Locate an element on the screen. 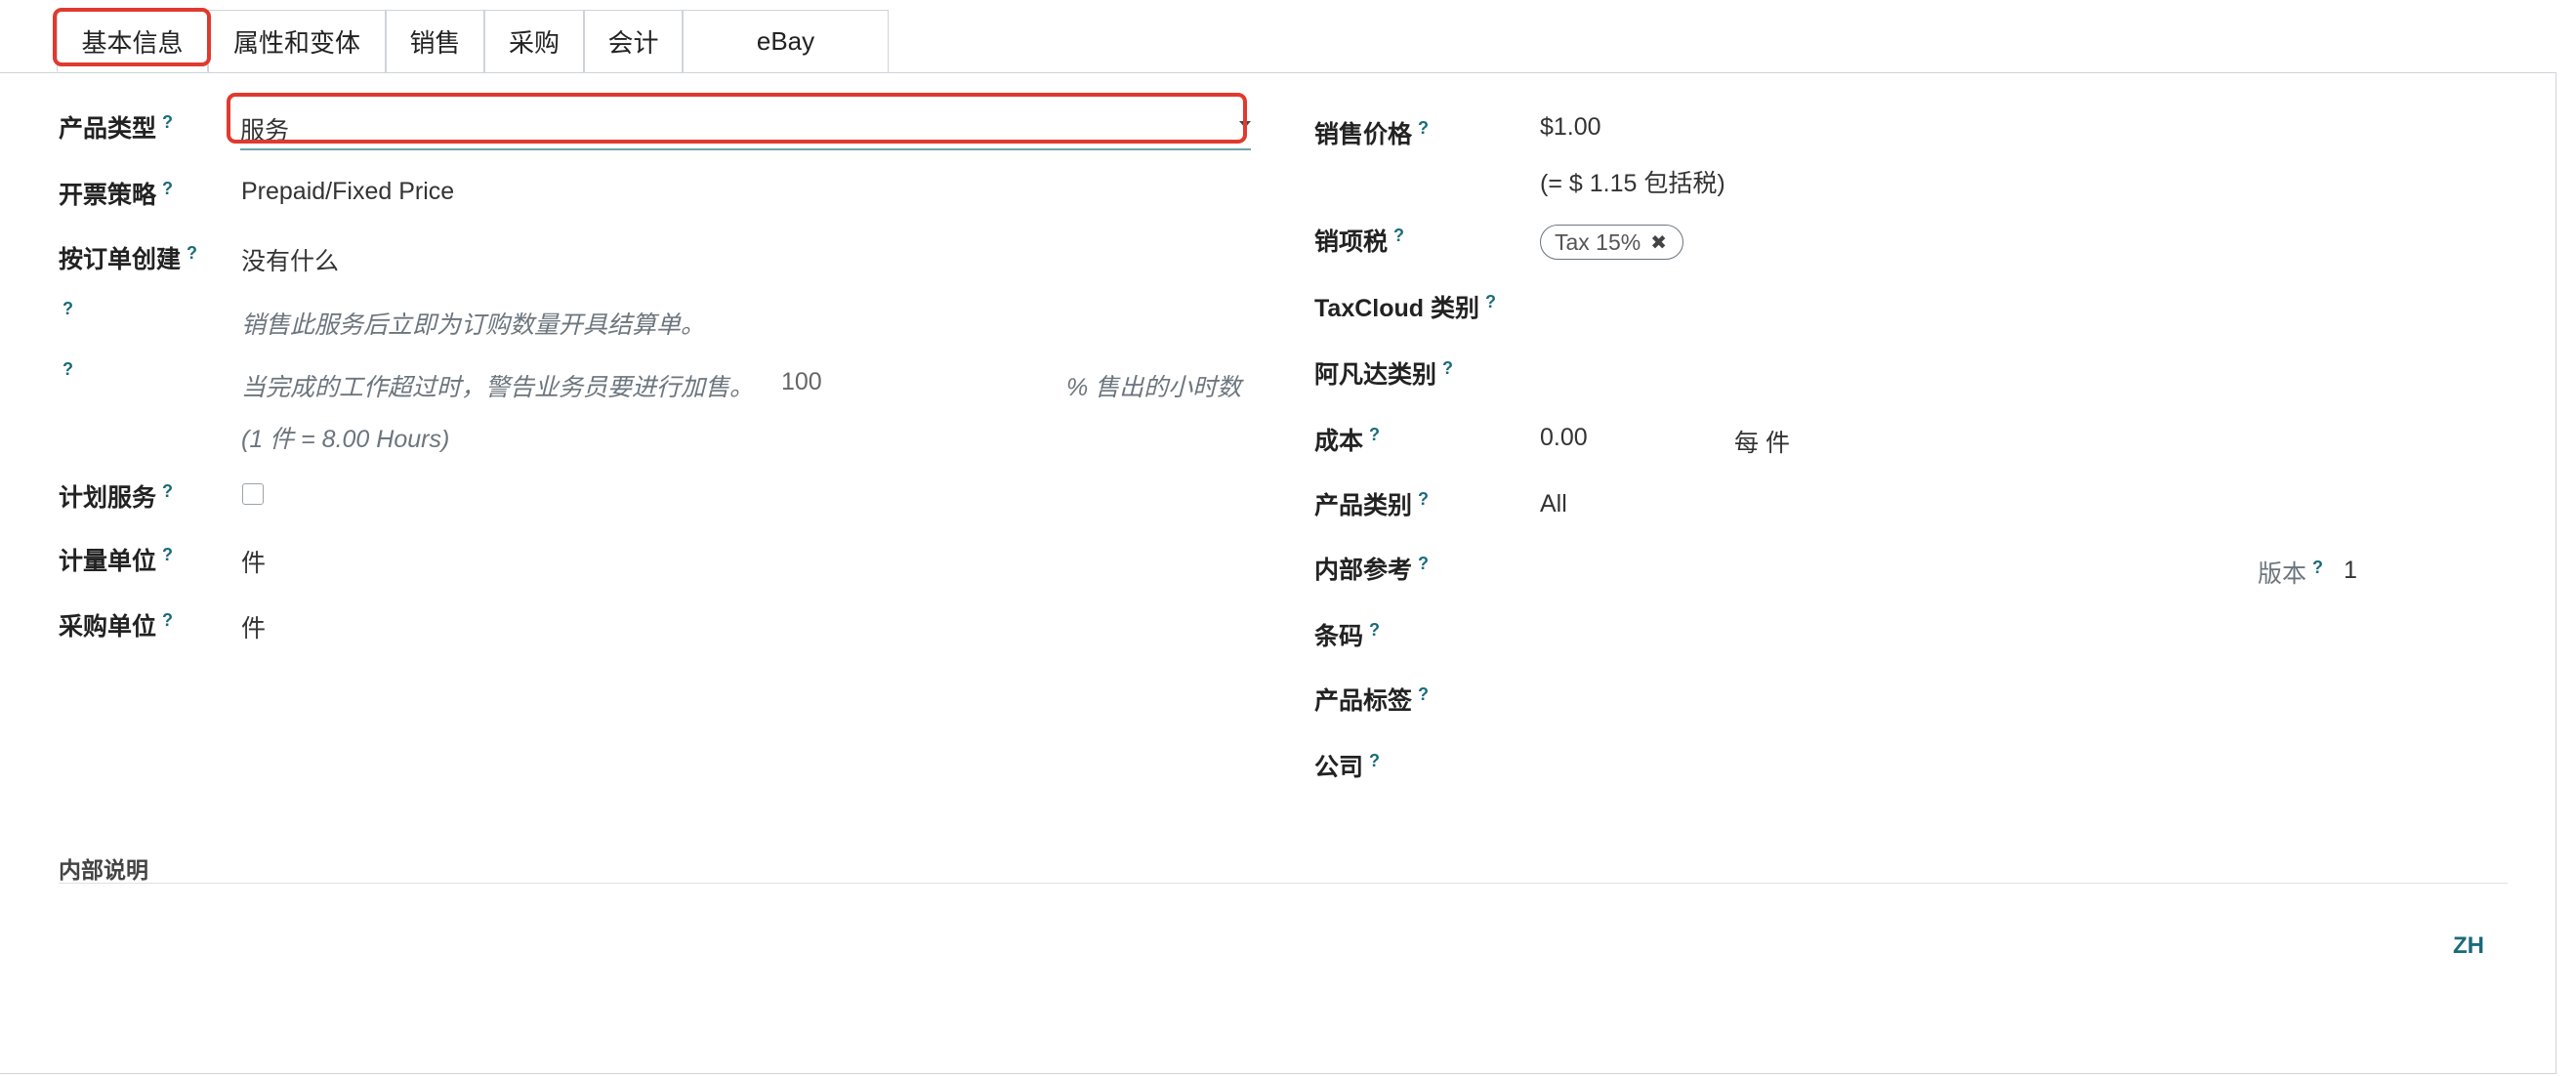 The width and height of the screenshot is (2576, 1076). chevron-down-icon is located at coordinates (1245, 124).